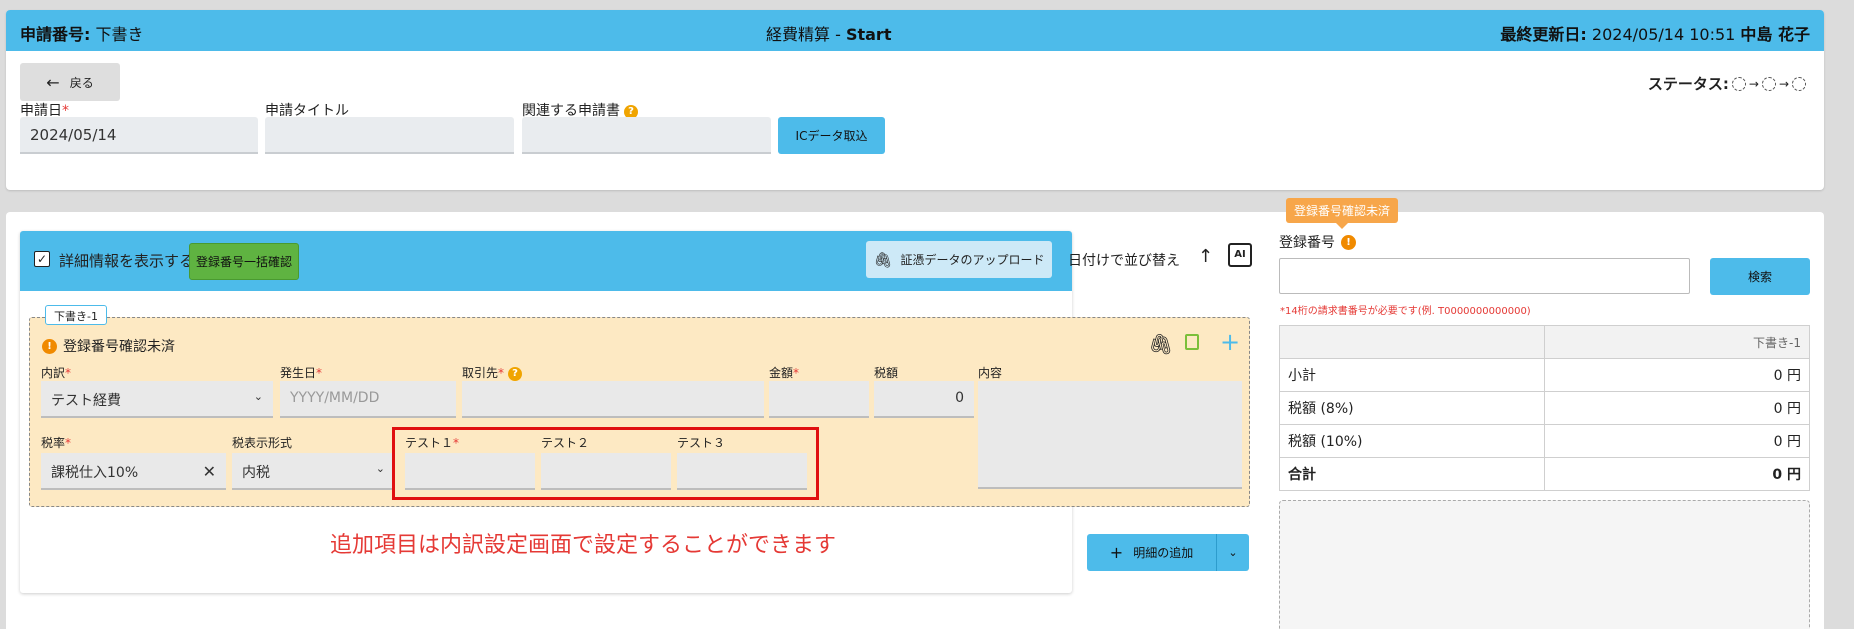 The height and width of the screenshot is (629, 1854). I want to click on ai-icon: AI, so click(1240, 255).